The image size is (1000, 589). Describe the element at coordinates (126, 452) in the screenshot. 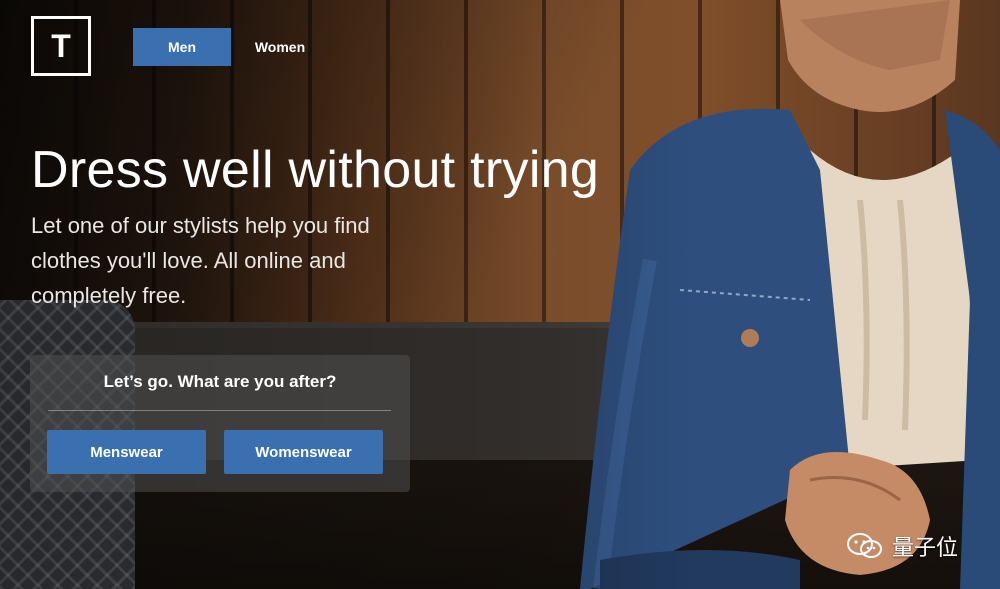

I see `menswear-button: Menswear` at that location.